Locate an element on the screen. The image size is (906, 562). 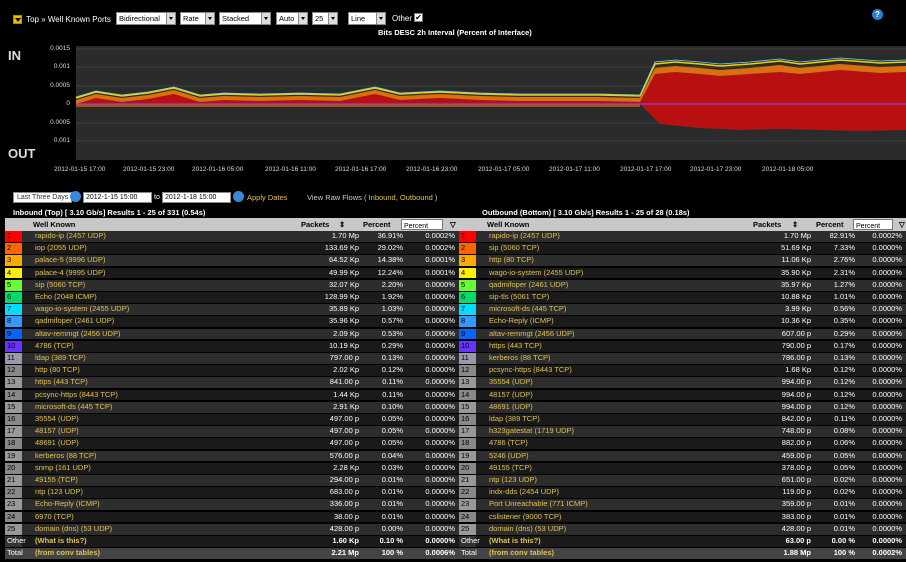
table-row: 23 Echo-Reply (ICMP) 336.00 p 0.01% 0.0000% is located at coordinates (237, 505).